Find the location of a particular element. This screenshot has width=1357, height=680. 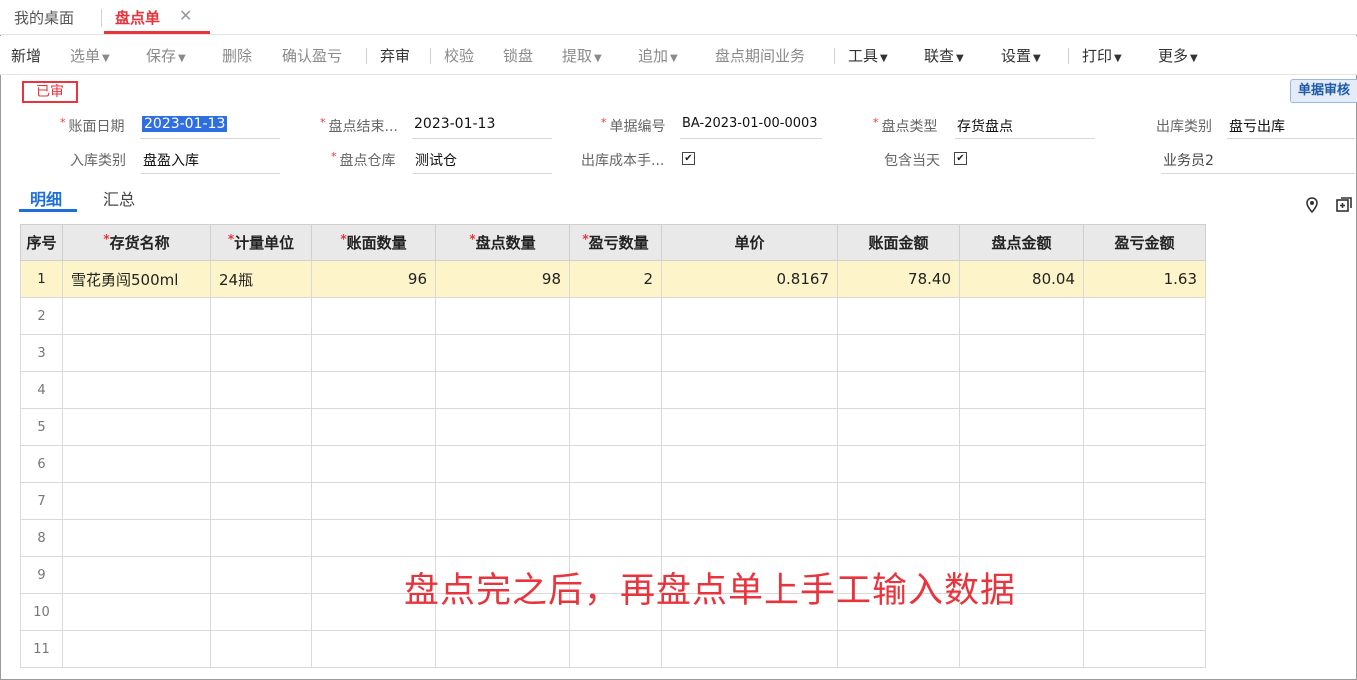

book-date-field: 2023-01-13 is located at coordinates (185, 124).